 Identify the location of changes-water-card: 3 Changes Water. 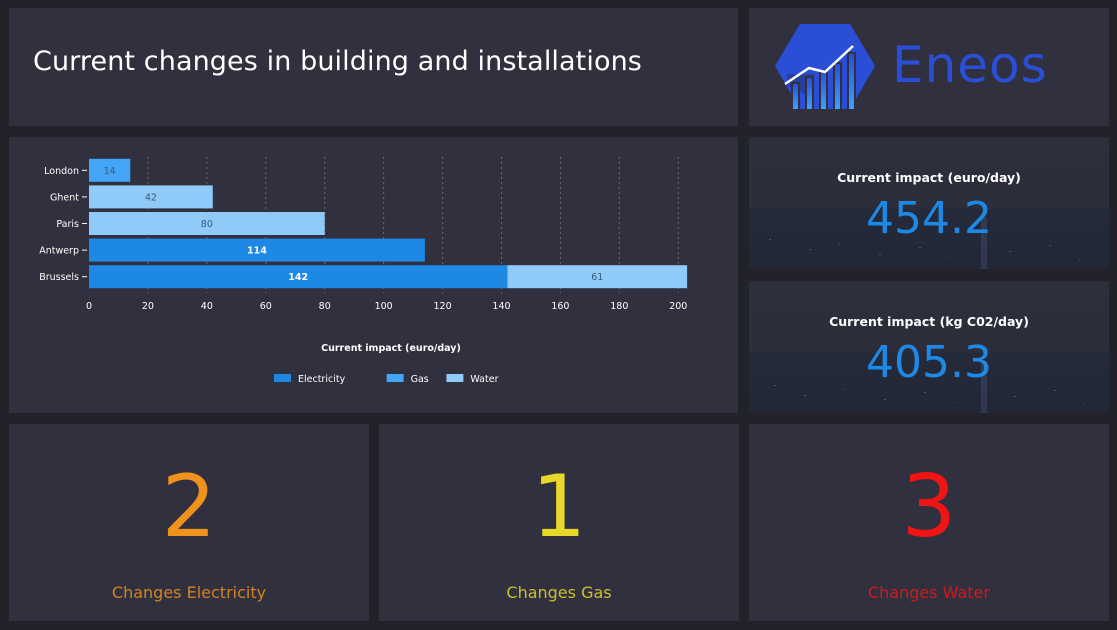
(929, 522).